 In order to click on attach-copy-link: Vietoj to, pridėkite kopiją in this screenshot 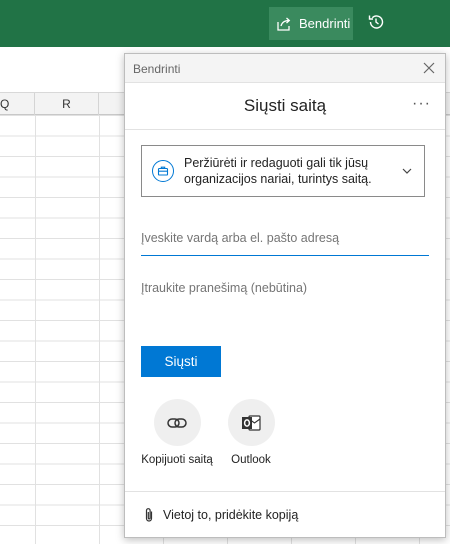, I will do `click(285, 514)`.